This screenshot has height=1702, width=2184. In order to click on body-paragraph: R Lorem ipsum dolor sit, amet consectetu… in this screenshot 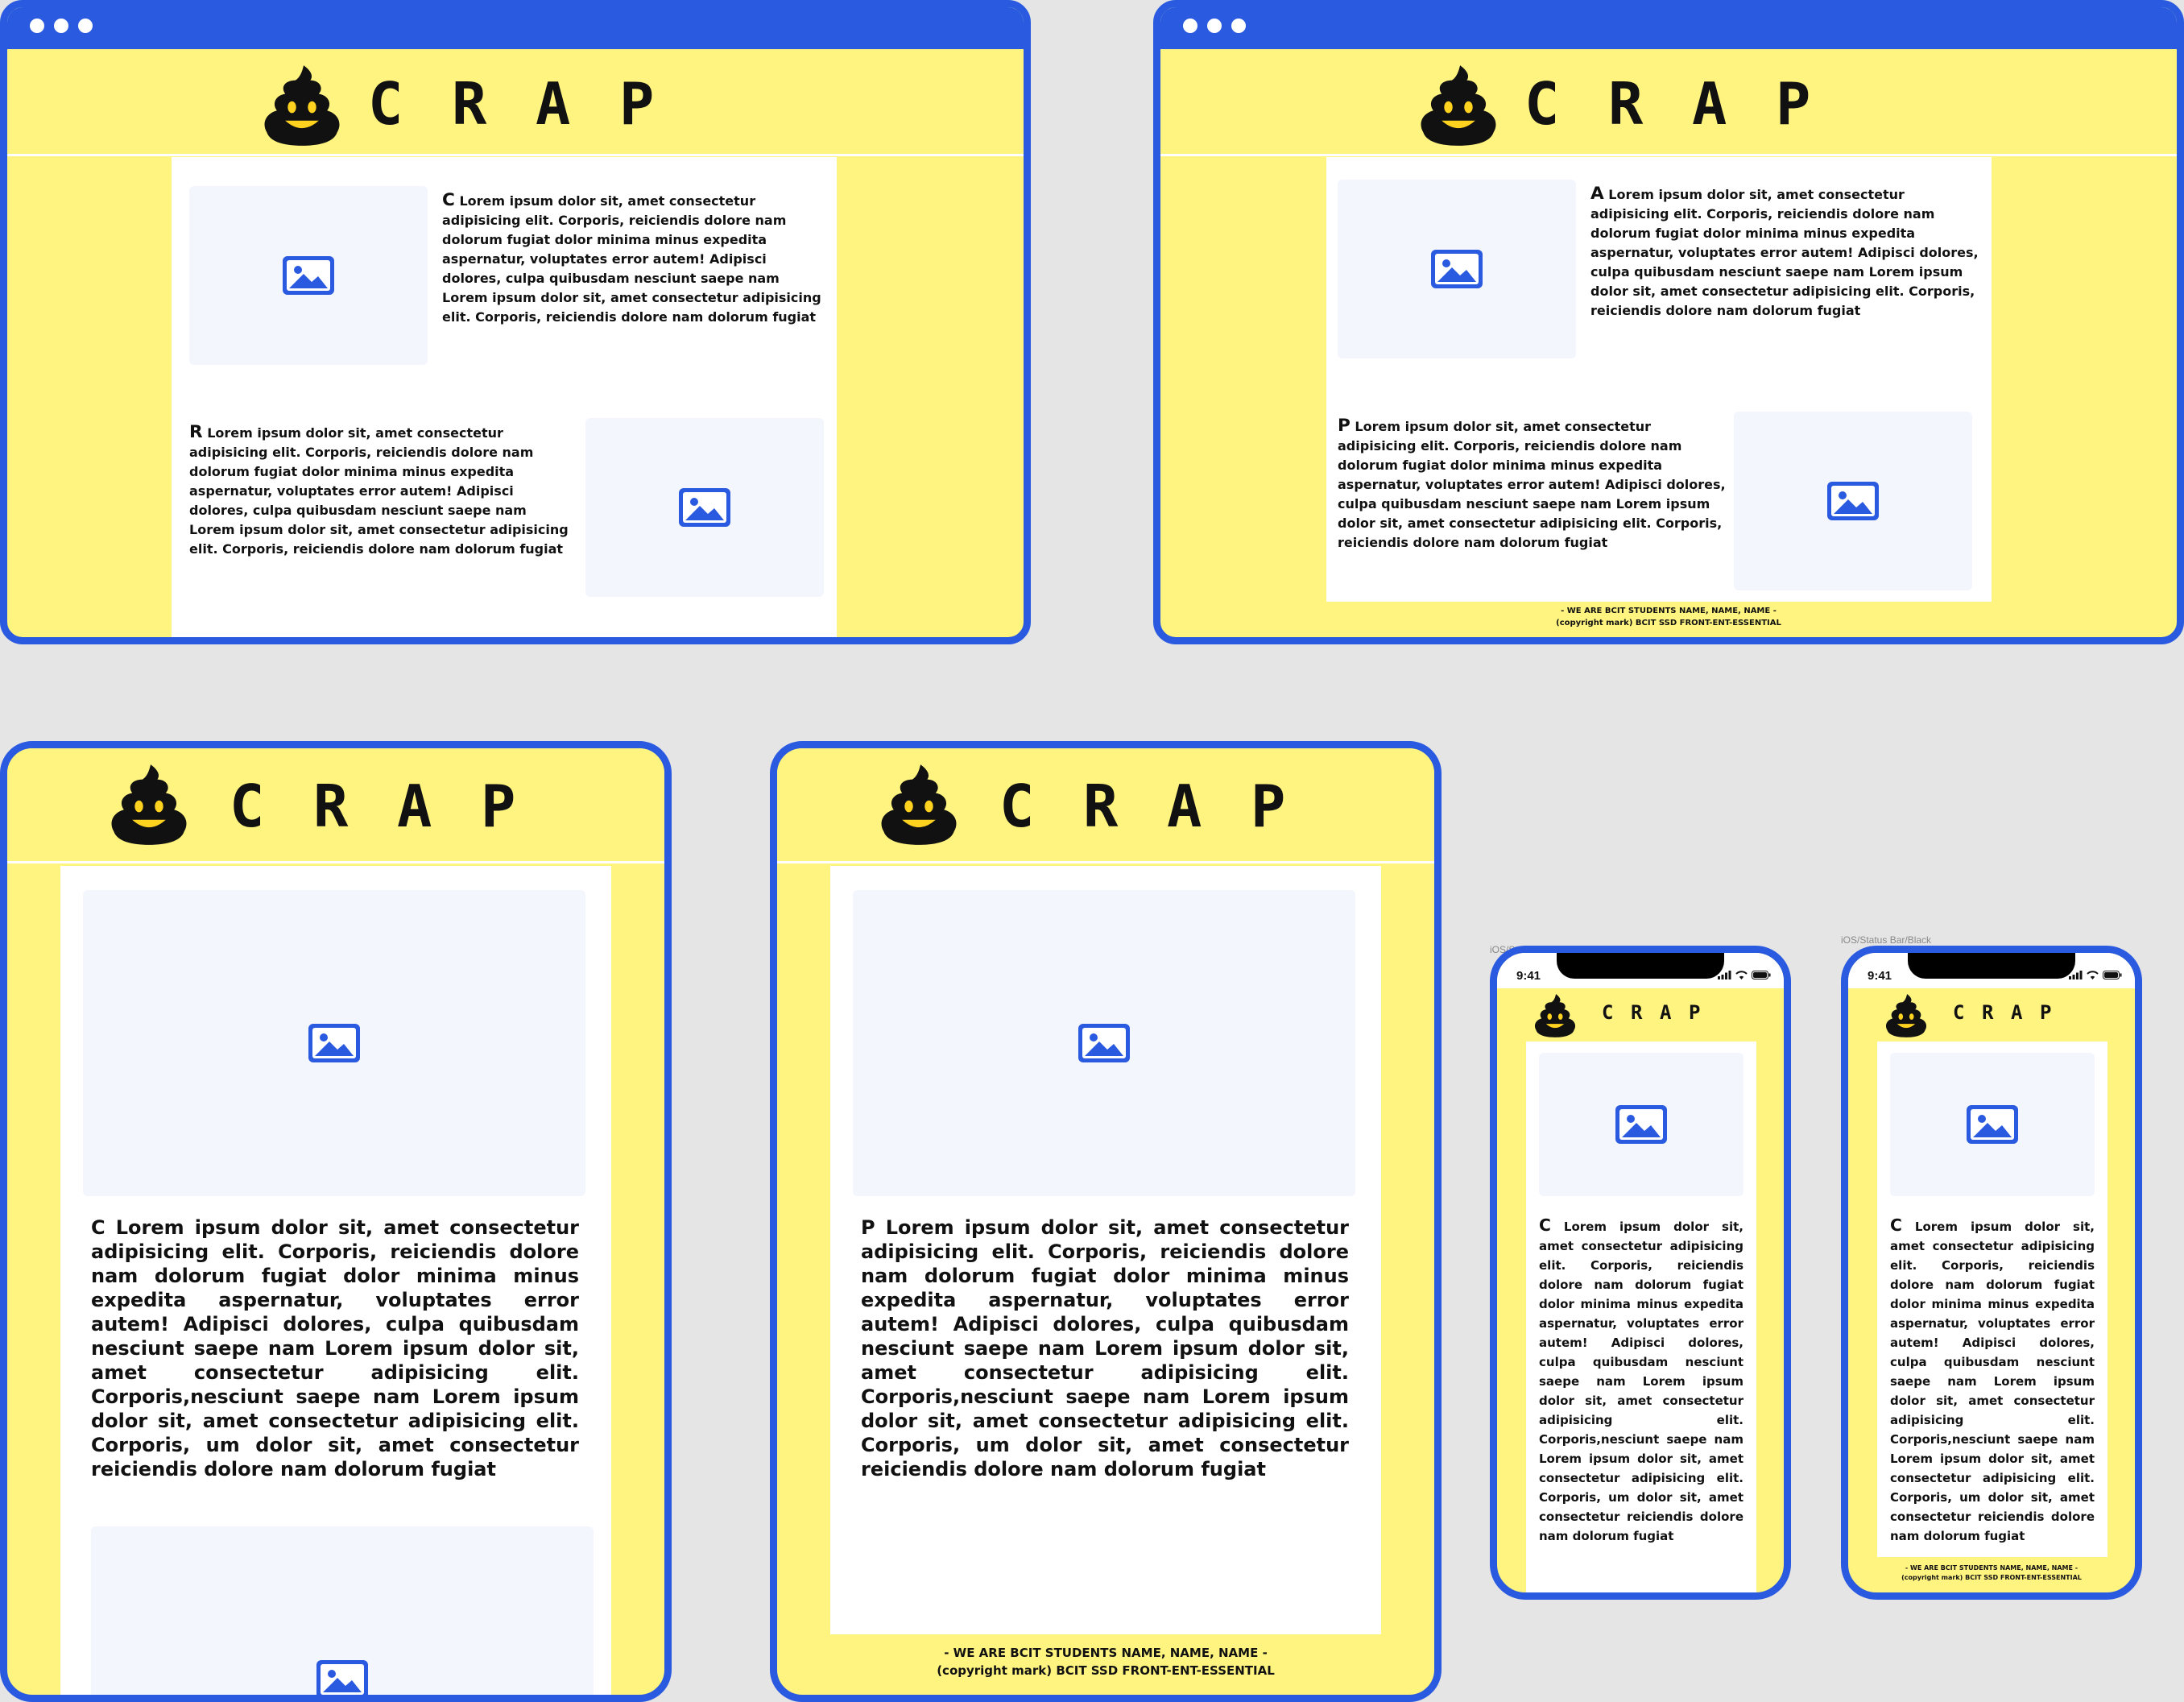, I will do `click(379, 489)`.